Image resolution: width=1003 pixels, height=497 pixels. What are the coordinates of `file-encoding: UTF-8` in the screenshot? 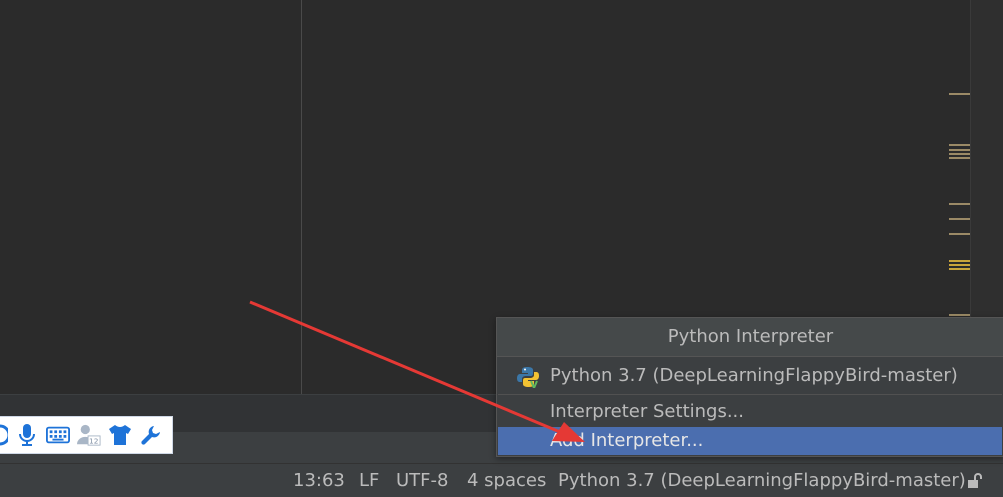 It's located at (422, 480).